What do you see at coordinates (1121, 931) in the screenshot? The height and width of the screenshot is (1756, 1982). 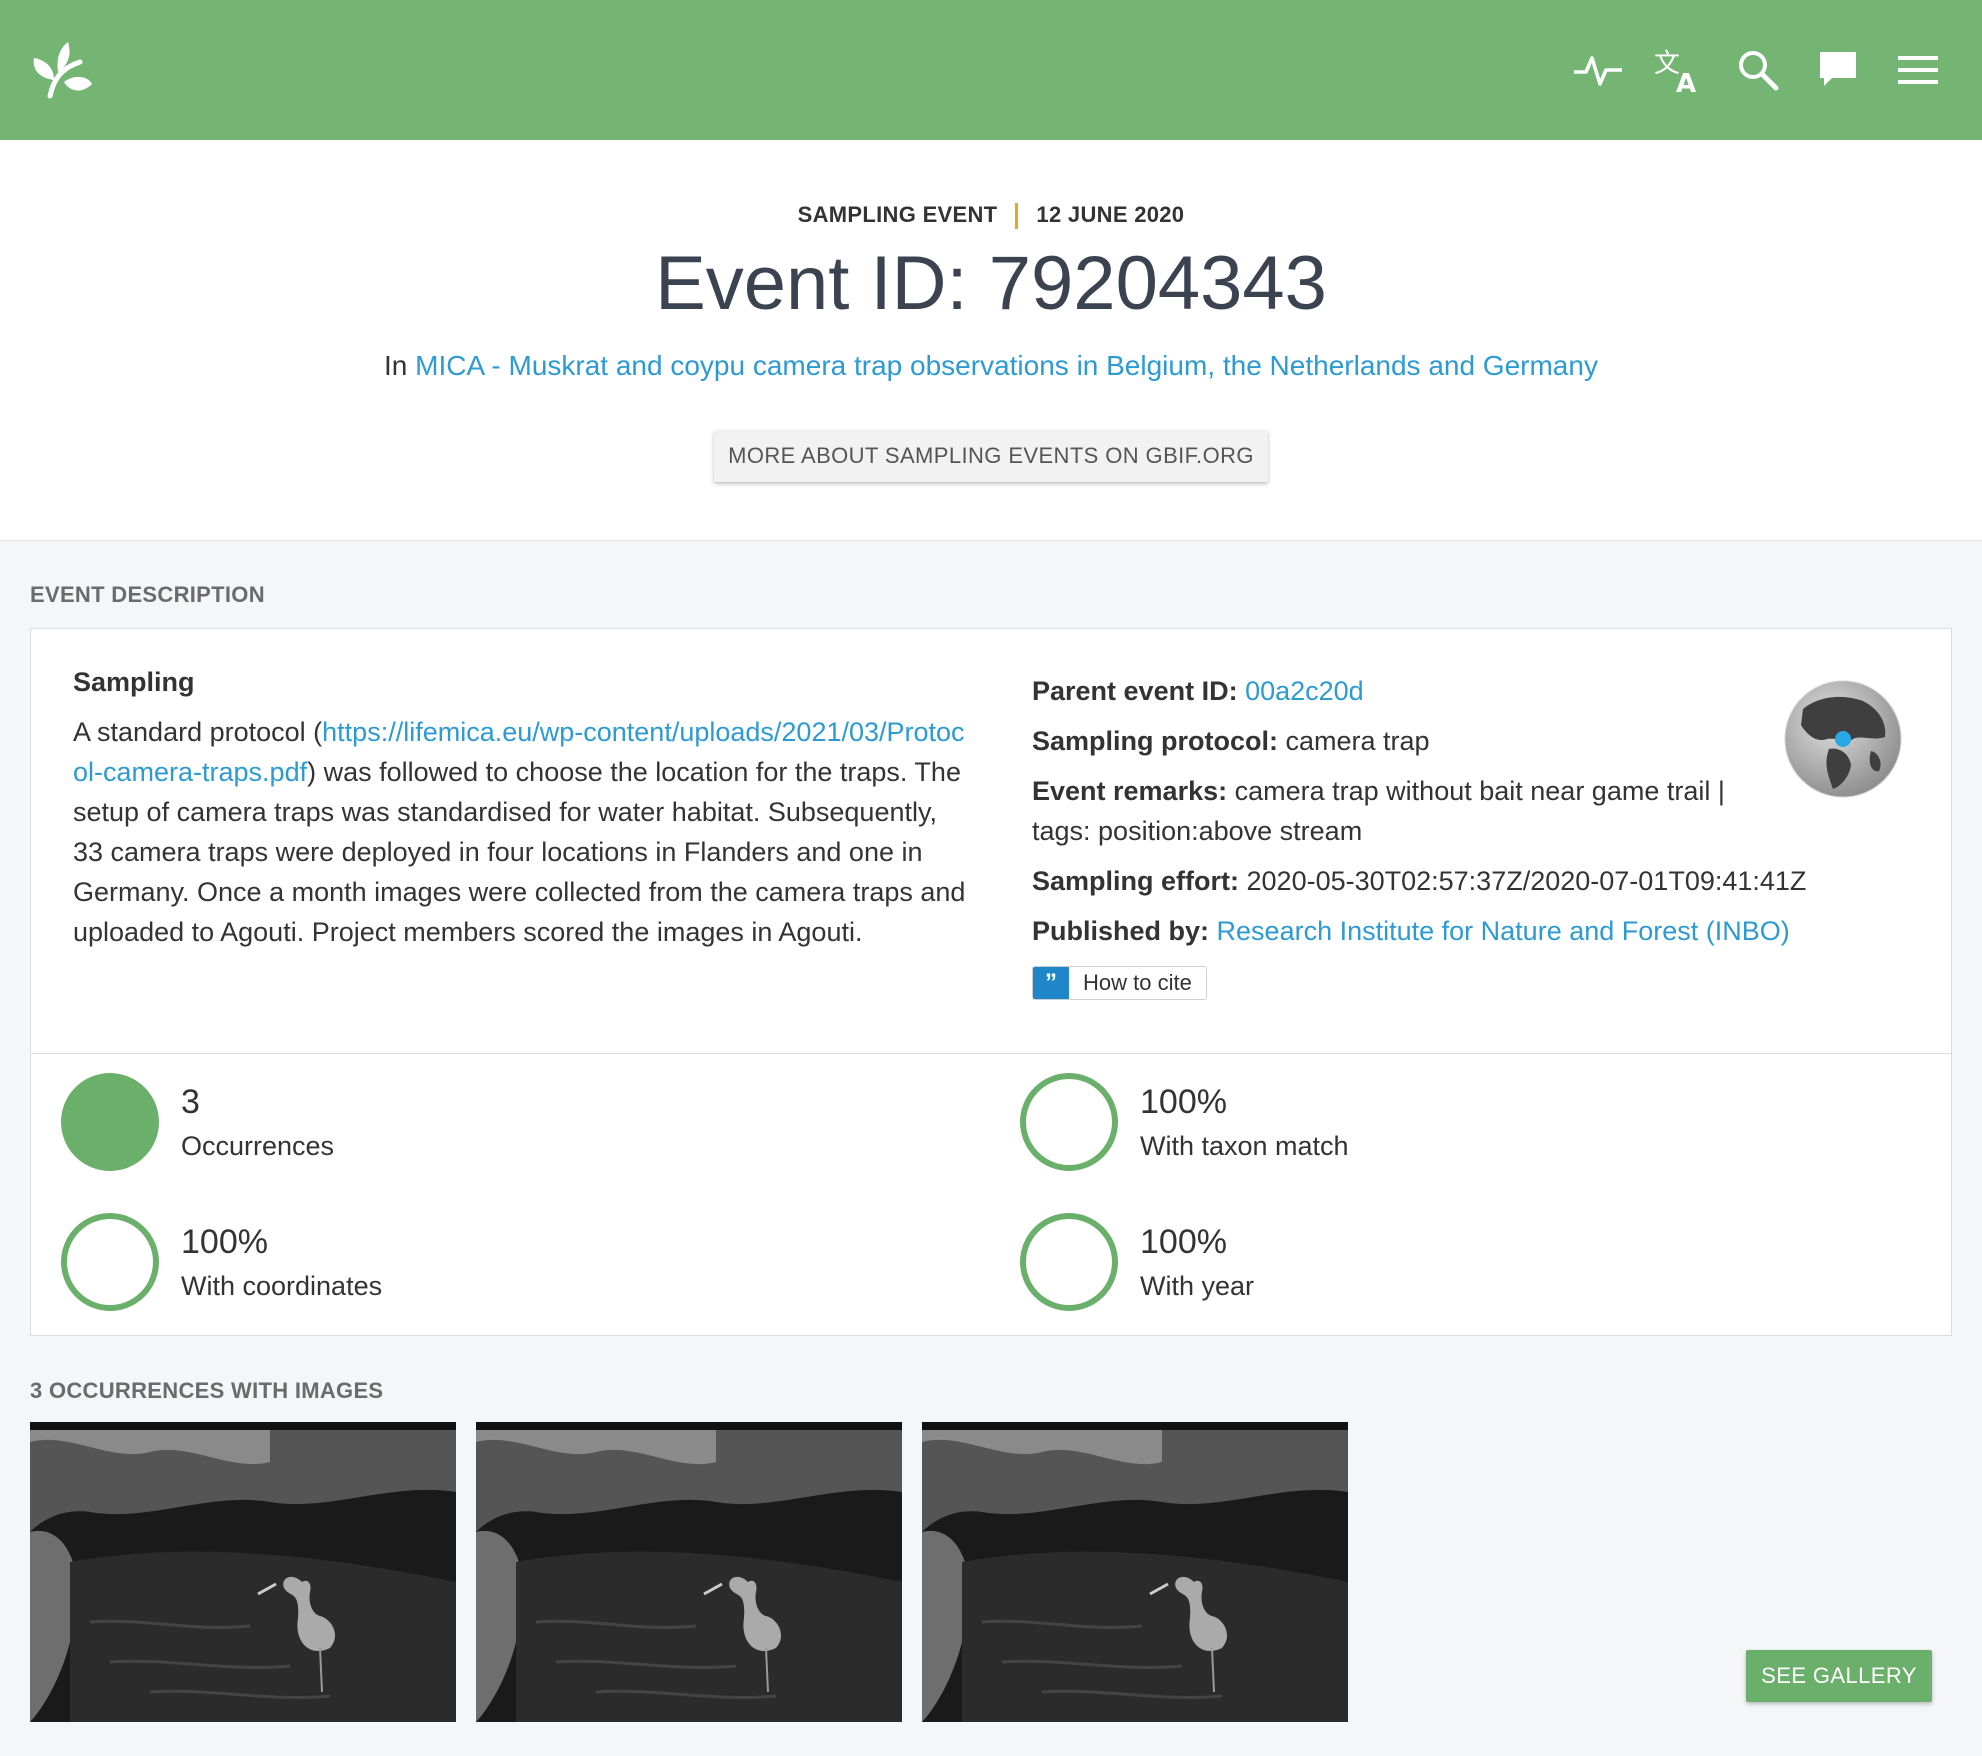 I see `published-by-label: Published by:` at bounding box center [1121, 931].